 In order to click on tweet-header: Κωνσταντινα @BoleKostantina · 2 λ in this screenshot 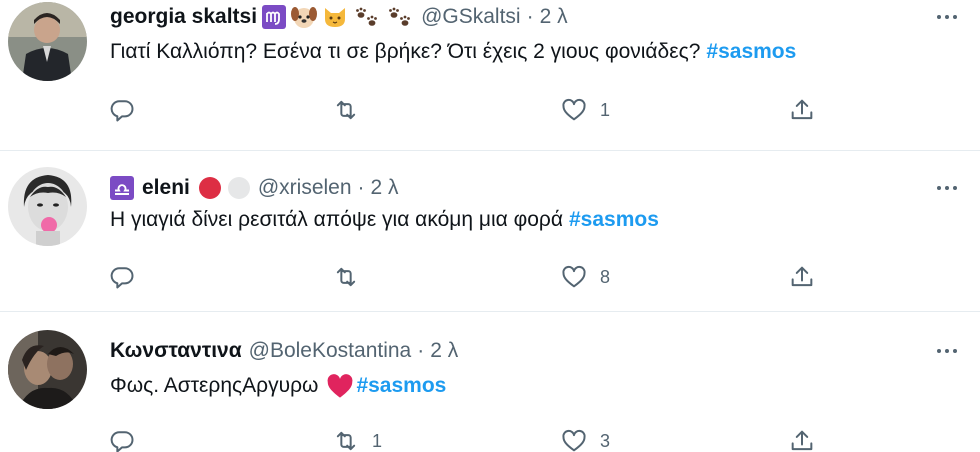, I will do `click(284, 351)`.